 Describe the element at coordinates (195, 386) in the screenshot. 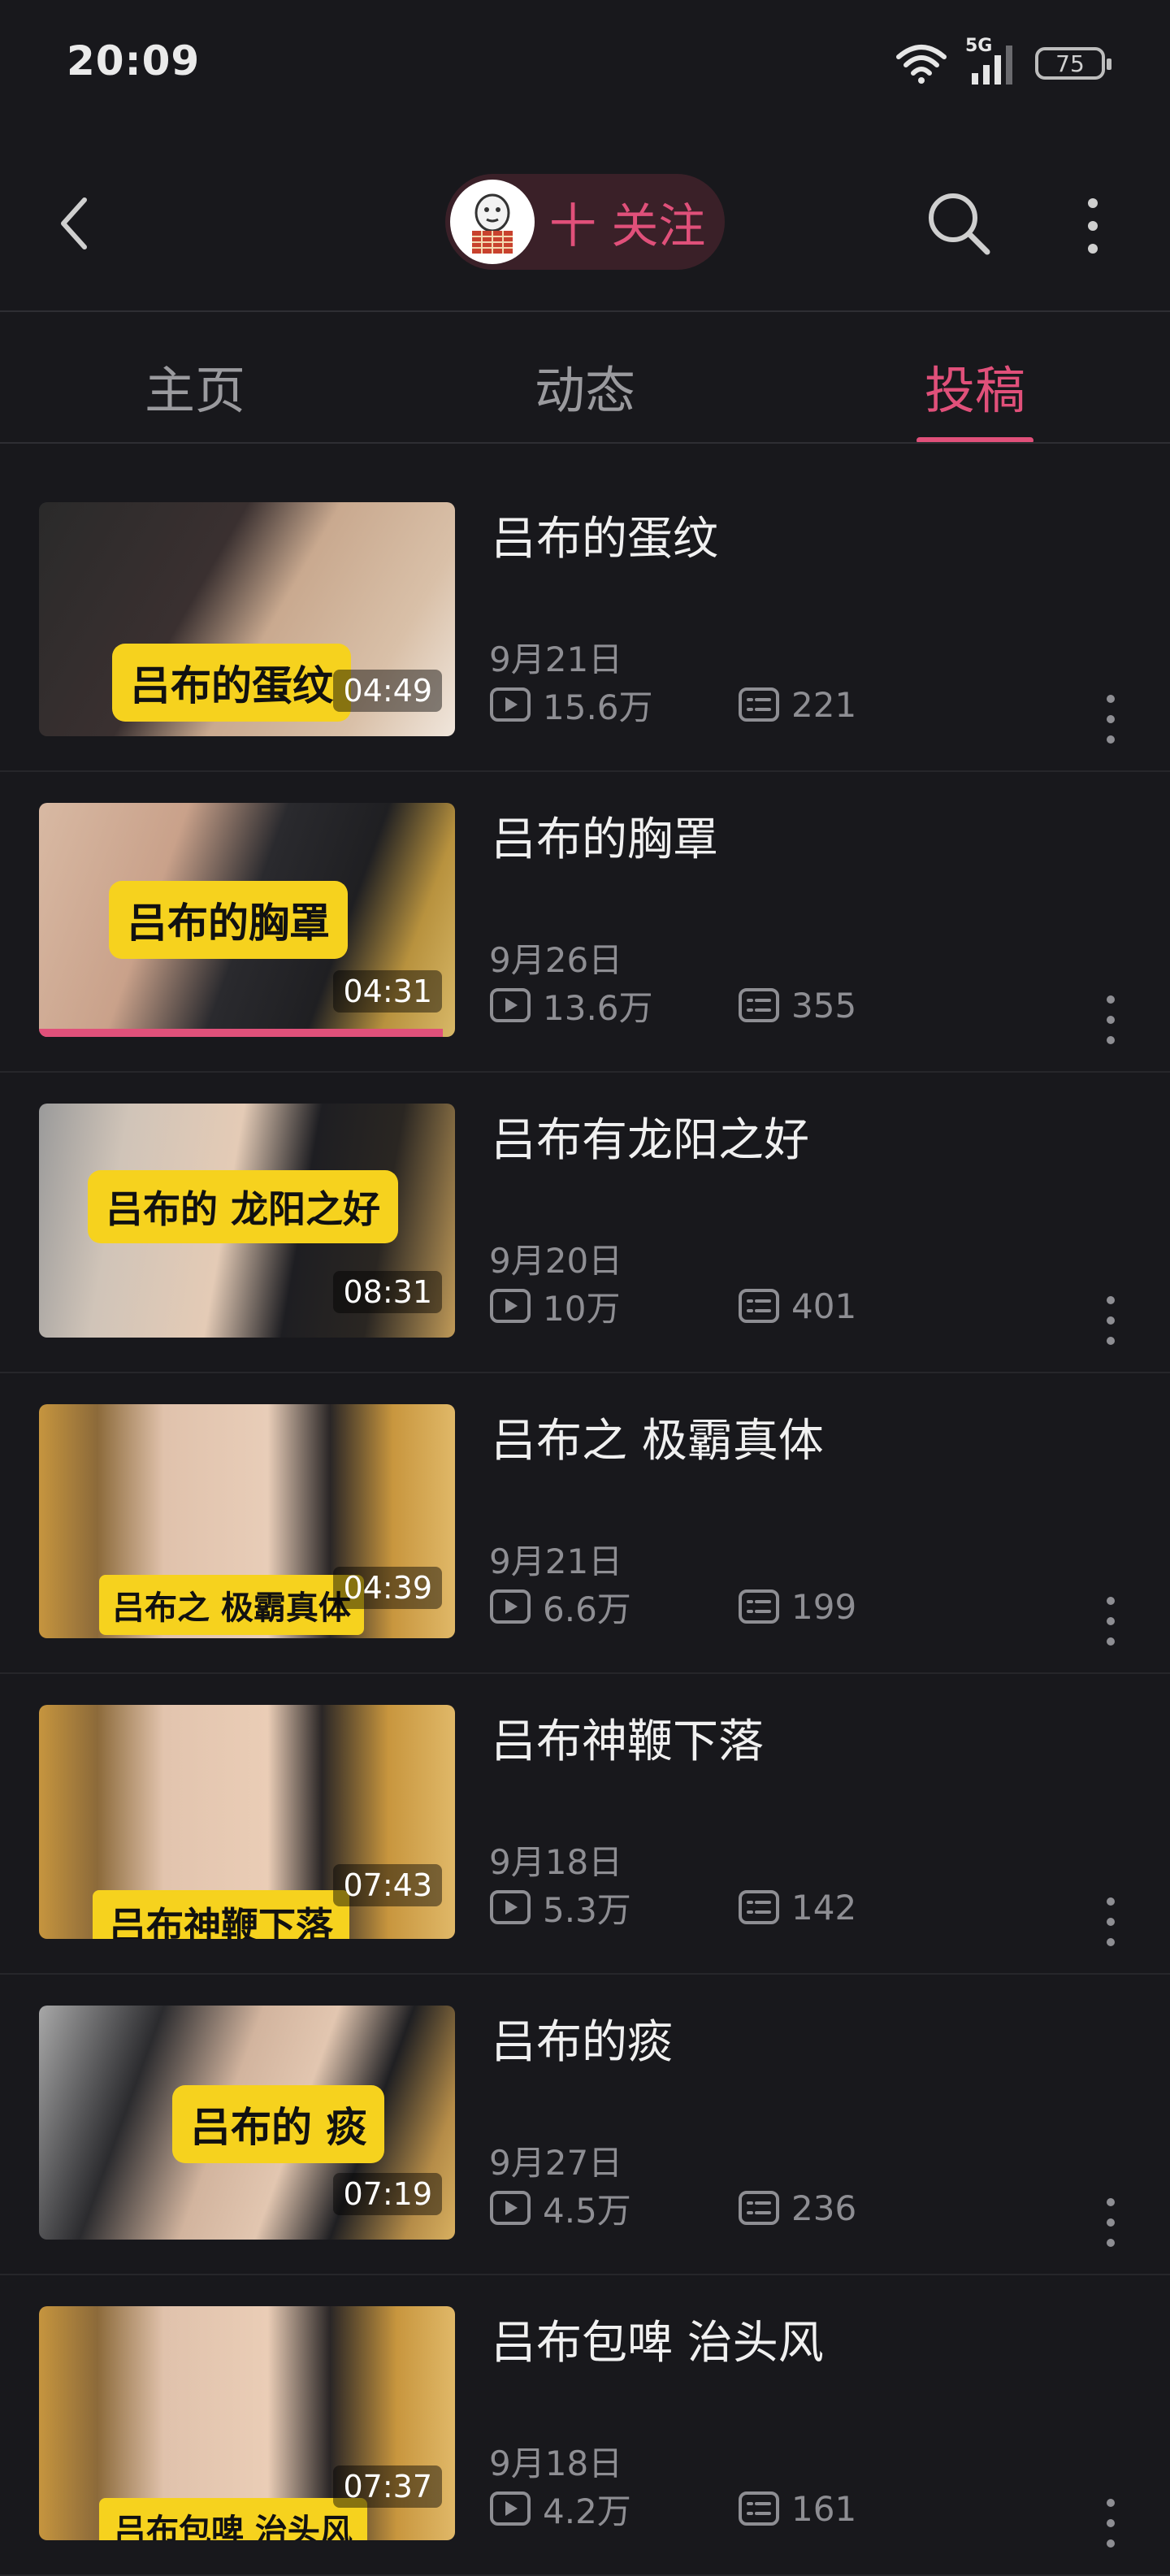

I see `tab-home: 主页` at that location.